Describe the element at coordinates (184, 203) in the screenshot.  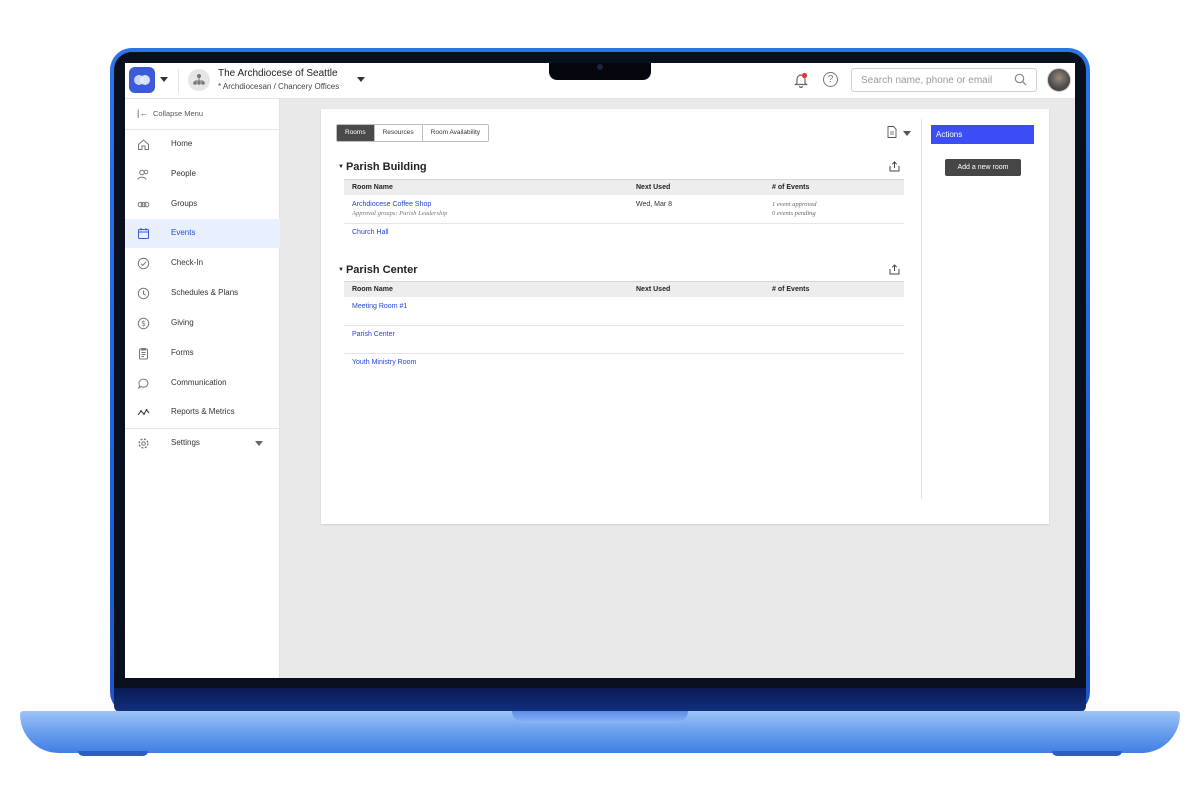
I see `sidebar-item-label: Groups` at that location.